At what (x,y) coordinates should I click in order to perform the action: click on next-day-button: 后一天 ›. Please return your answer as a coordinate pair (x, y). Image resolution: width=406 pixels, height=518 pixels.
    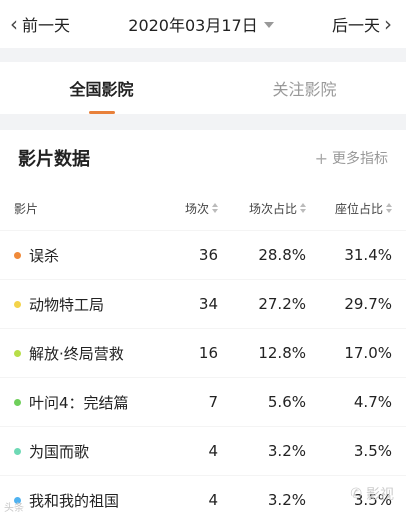
    Looking at the image, I should click on (362, 24).